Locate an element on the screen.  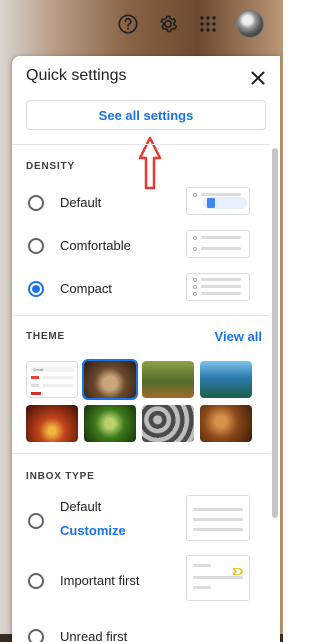
density-radio-comfortable is located at coordinates (36, 246).